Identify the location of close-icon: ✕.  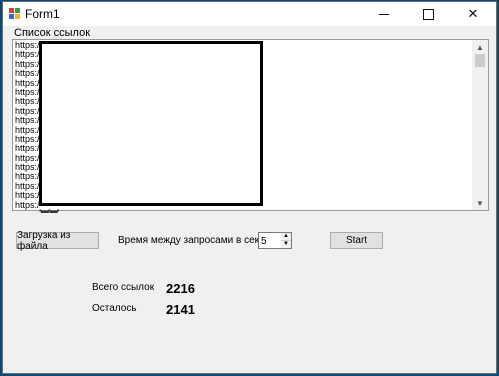
(473, 13).